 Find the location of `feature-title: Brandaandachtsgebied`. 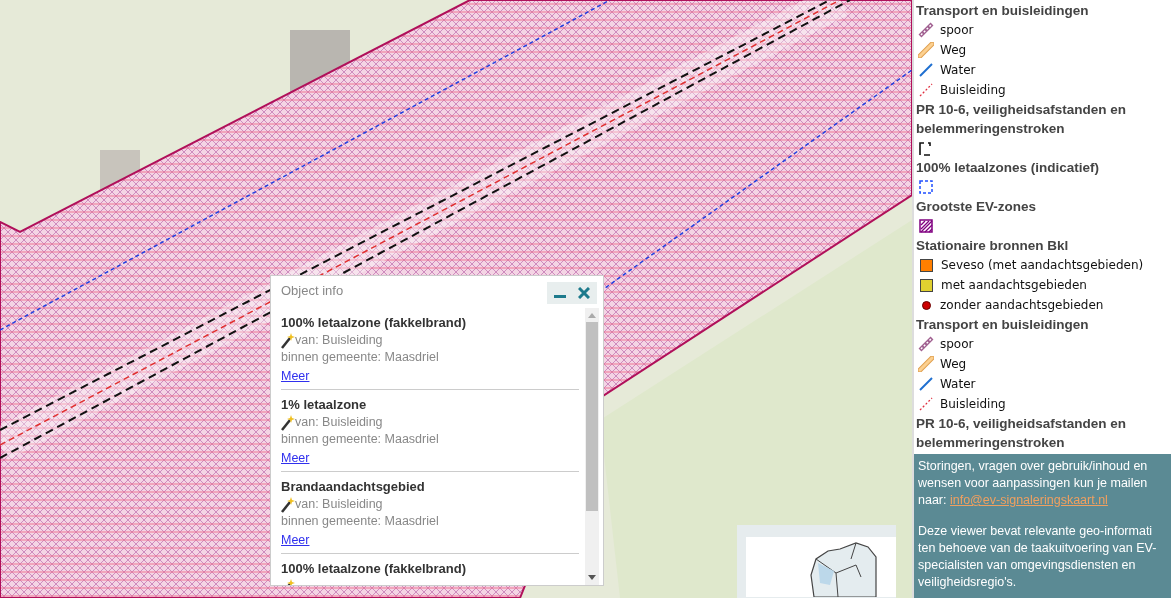

feature-title: Brandaandachtsgebied is located at coordinates (353, 487).